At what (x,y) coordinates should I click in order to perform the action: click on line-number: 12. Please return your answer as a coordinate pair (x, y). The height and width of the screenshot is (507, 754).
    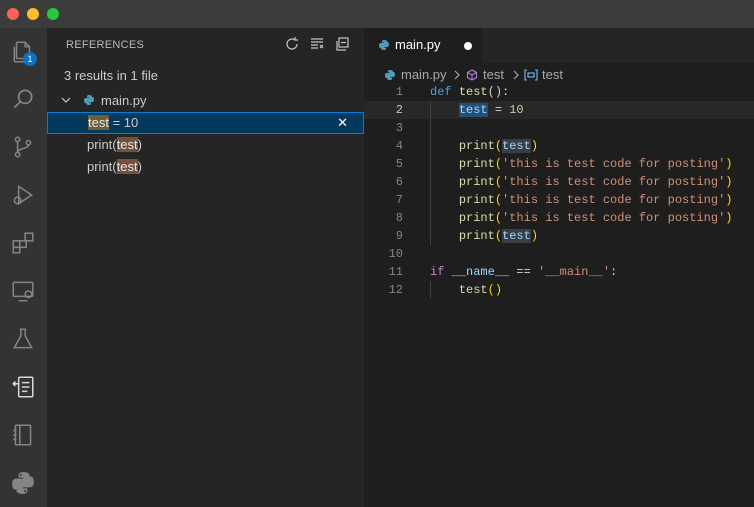
    Looking at the image, I should click on (395, 290).